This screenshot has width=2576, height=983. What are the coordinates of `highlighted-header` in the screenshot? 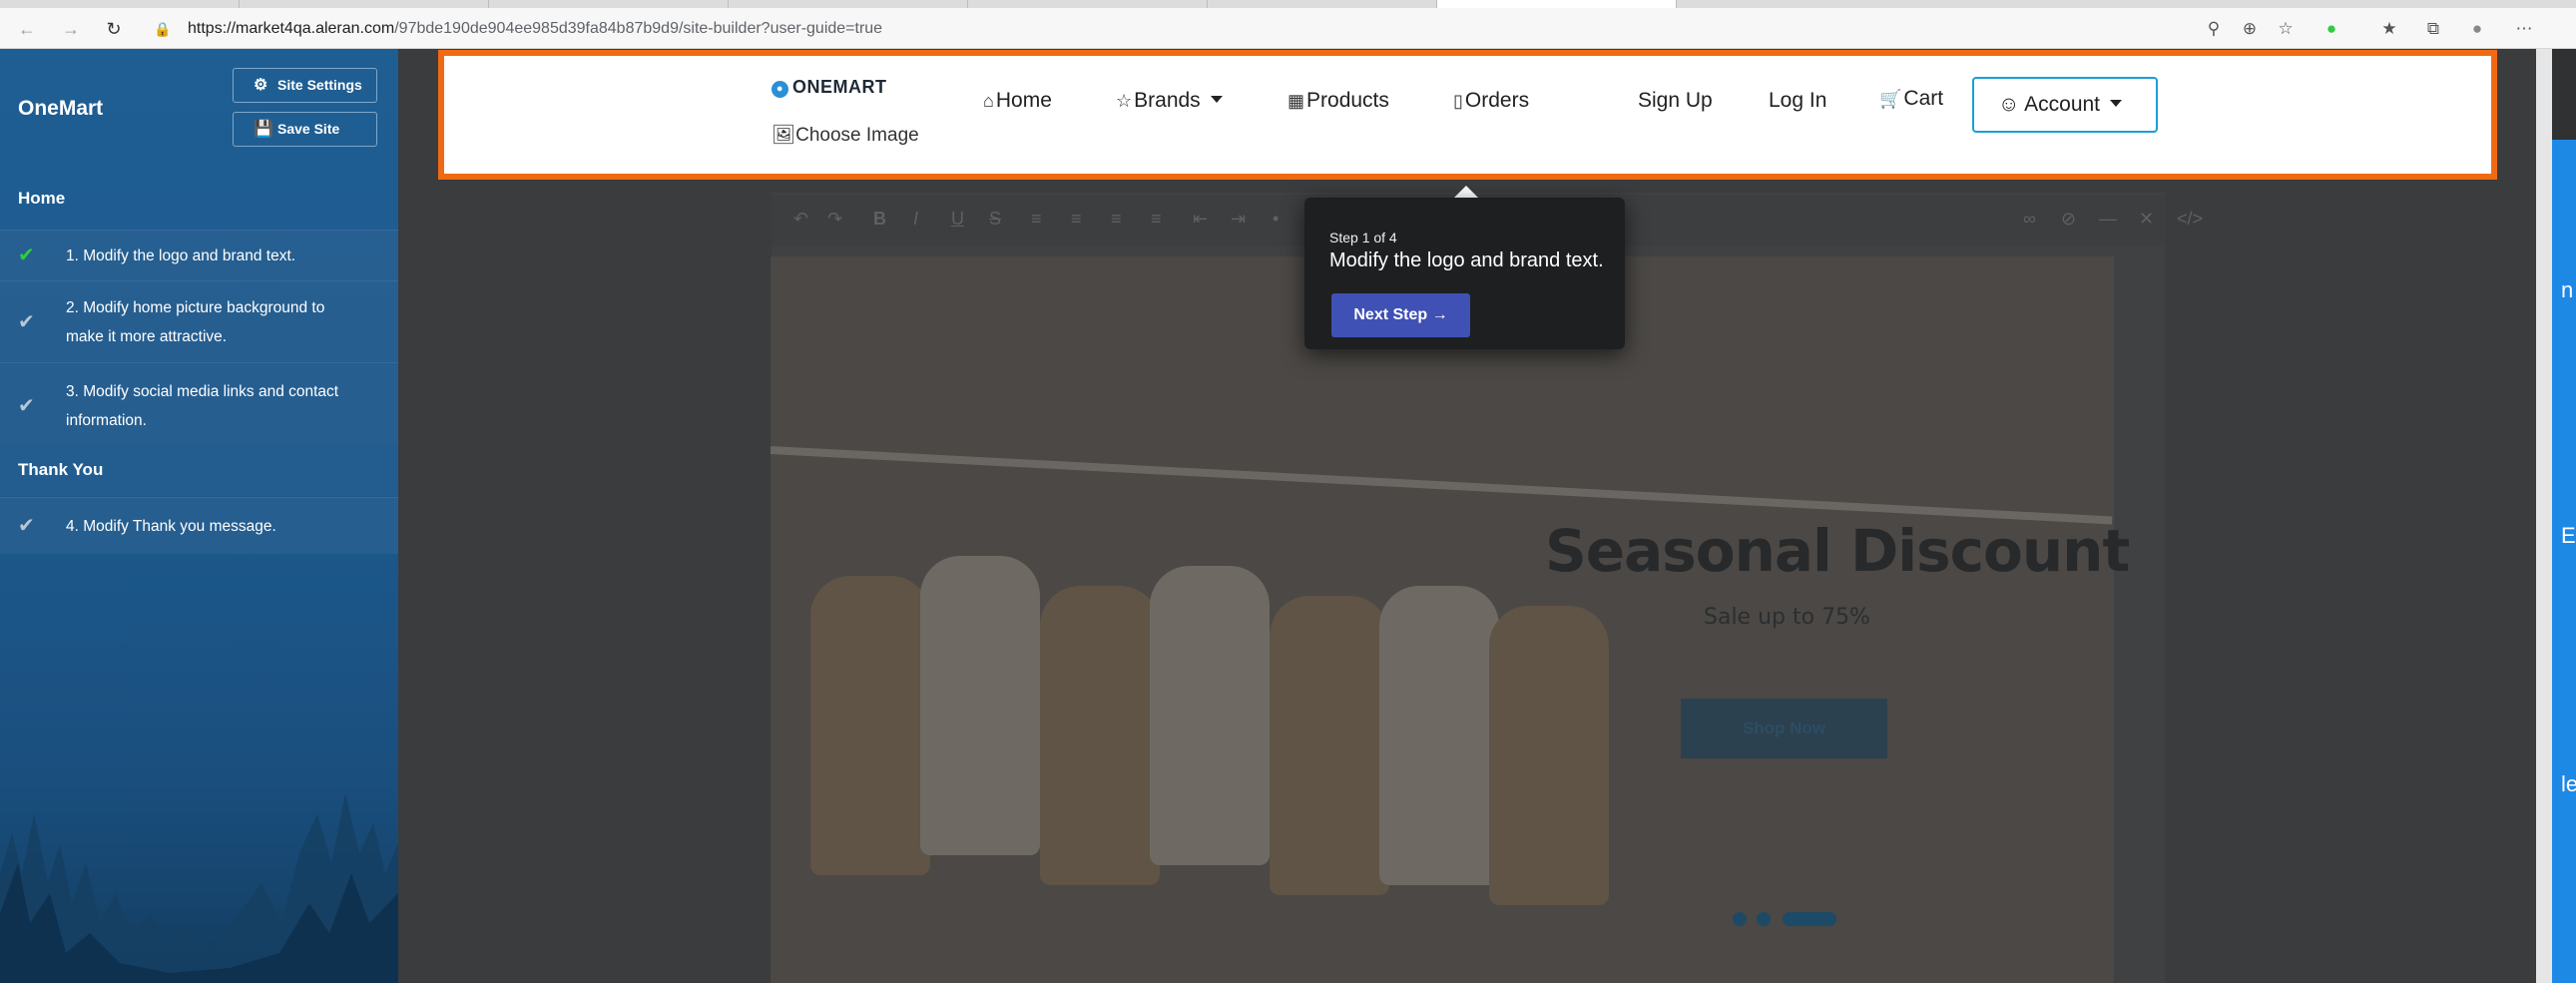 It's located at (1468, 115).